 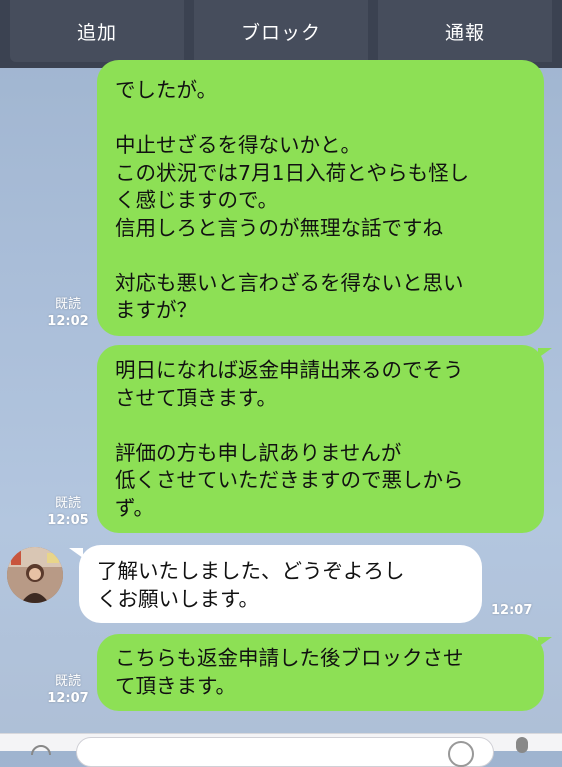 I want to click on message-line: 中止せざるを得ないかと。, so click(x=238, y=145).